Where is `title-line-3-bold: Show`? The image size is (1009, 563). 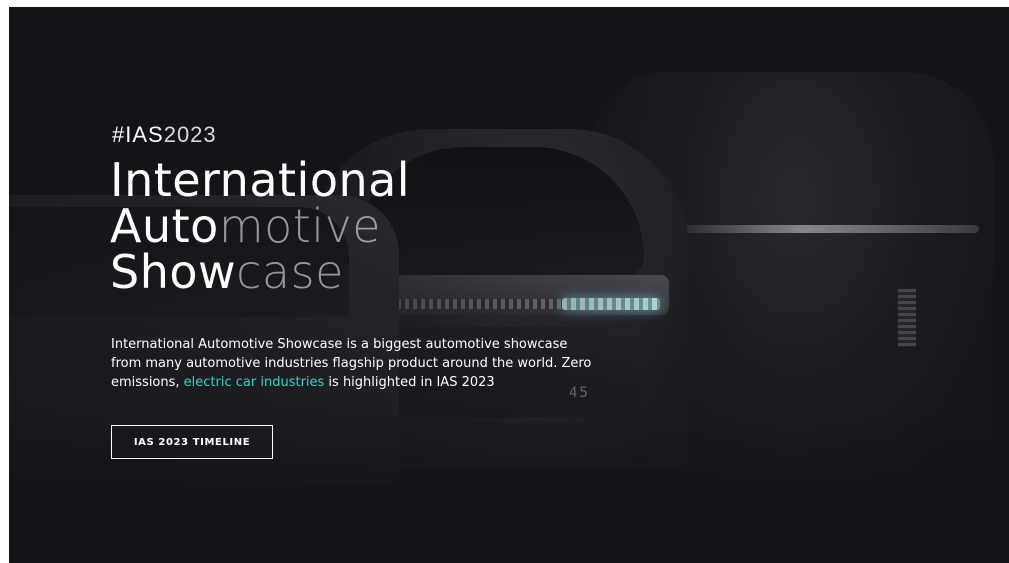
title-line-3-bold: Show is located at coordinates (173, 272).